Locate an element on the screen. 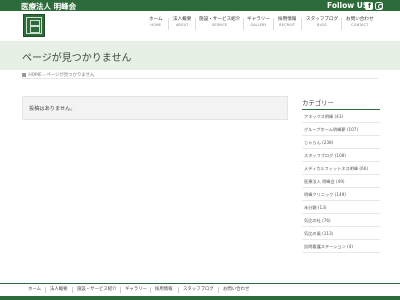 Image resolution: width=400 pixels, height=300 pixels. footer-link-recruit: 採用情報 is located at coordinates (164, 289).